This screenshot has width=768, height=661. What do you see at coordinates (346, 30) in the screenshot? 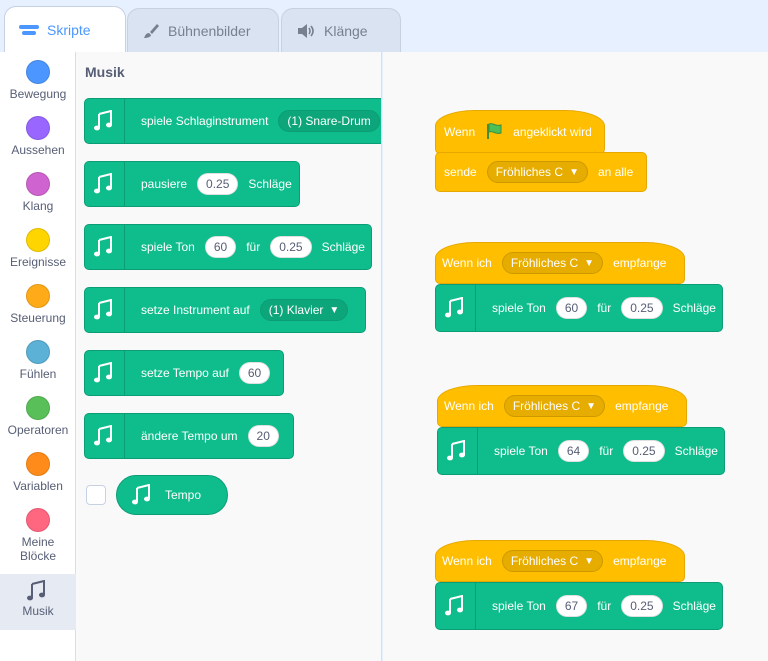
I see `tab-label: Klänge` at bounding box center [346, 30].